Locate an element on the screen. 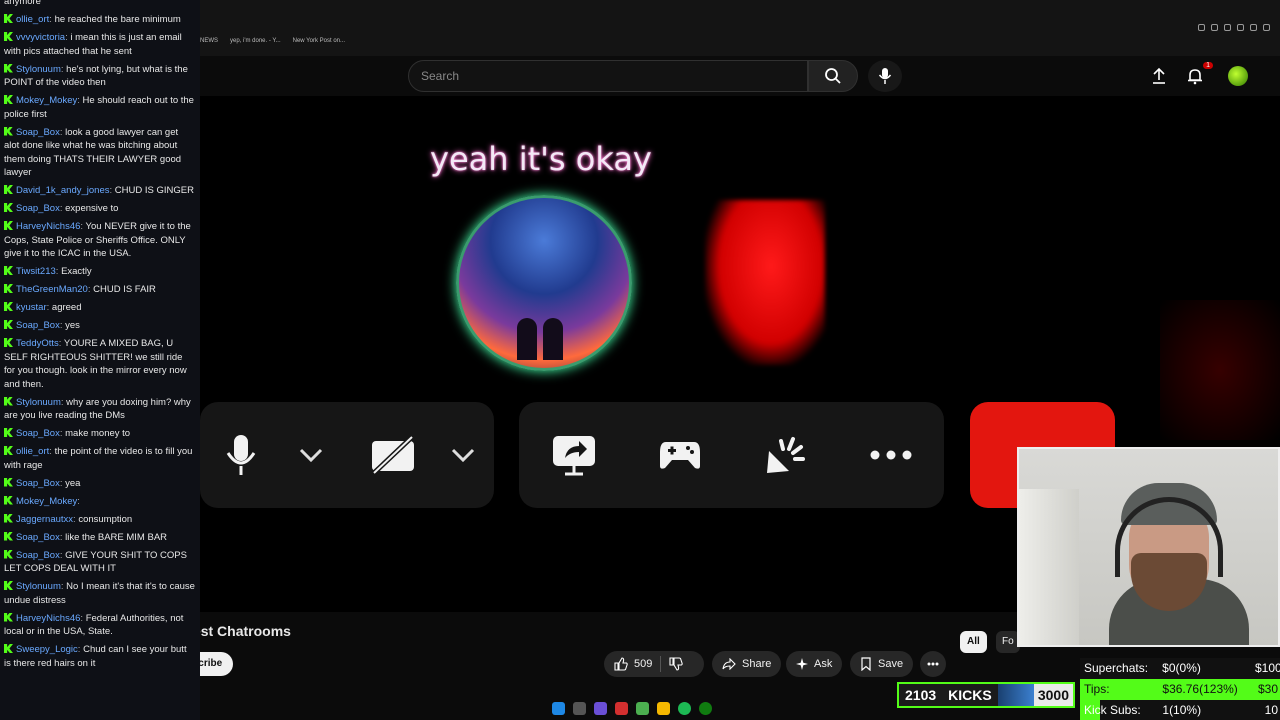 Image resolution: width=1280 pixels, height=720 pixels. video-background-glow is located at coordinates (1220, 370).